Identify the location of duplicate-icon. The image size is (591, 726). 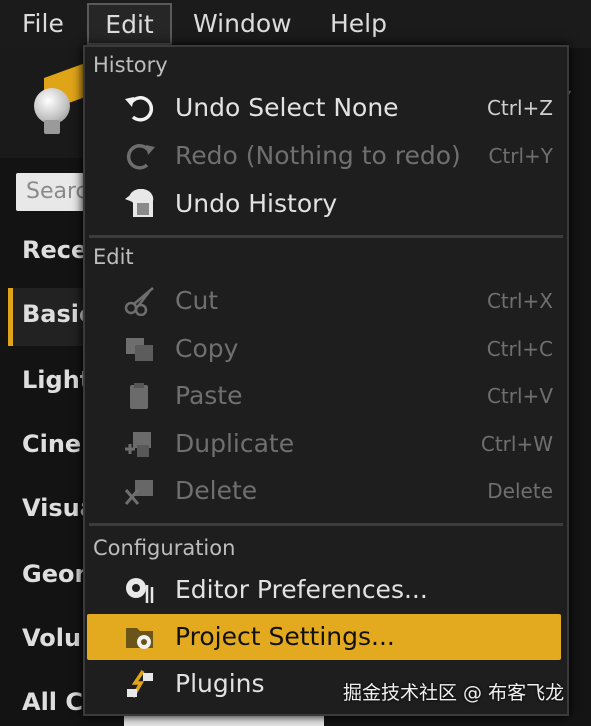
(138, 444).